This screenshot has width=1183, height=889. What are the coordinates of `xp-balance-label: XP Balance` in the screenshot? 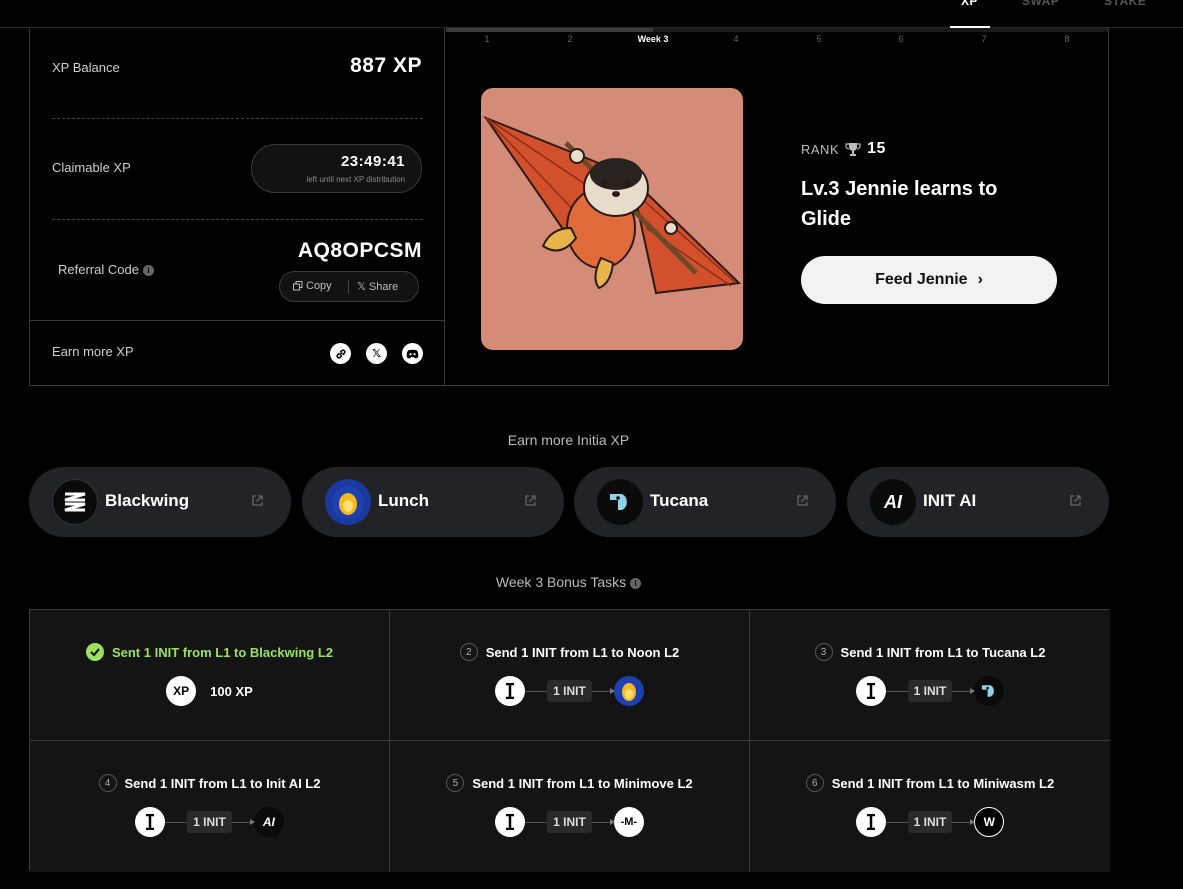 It's located at (86, 67).